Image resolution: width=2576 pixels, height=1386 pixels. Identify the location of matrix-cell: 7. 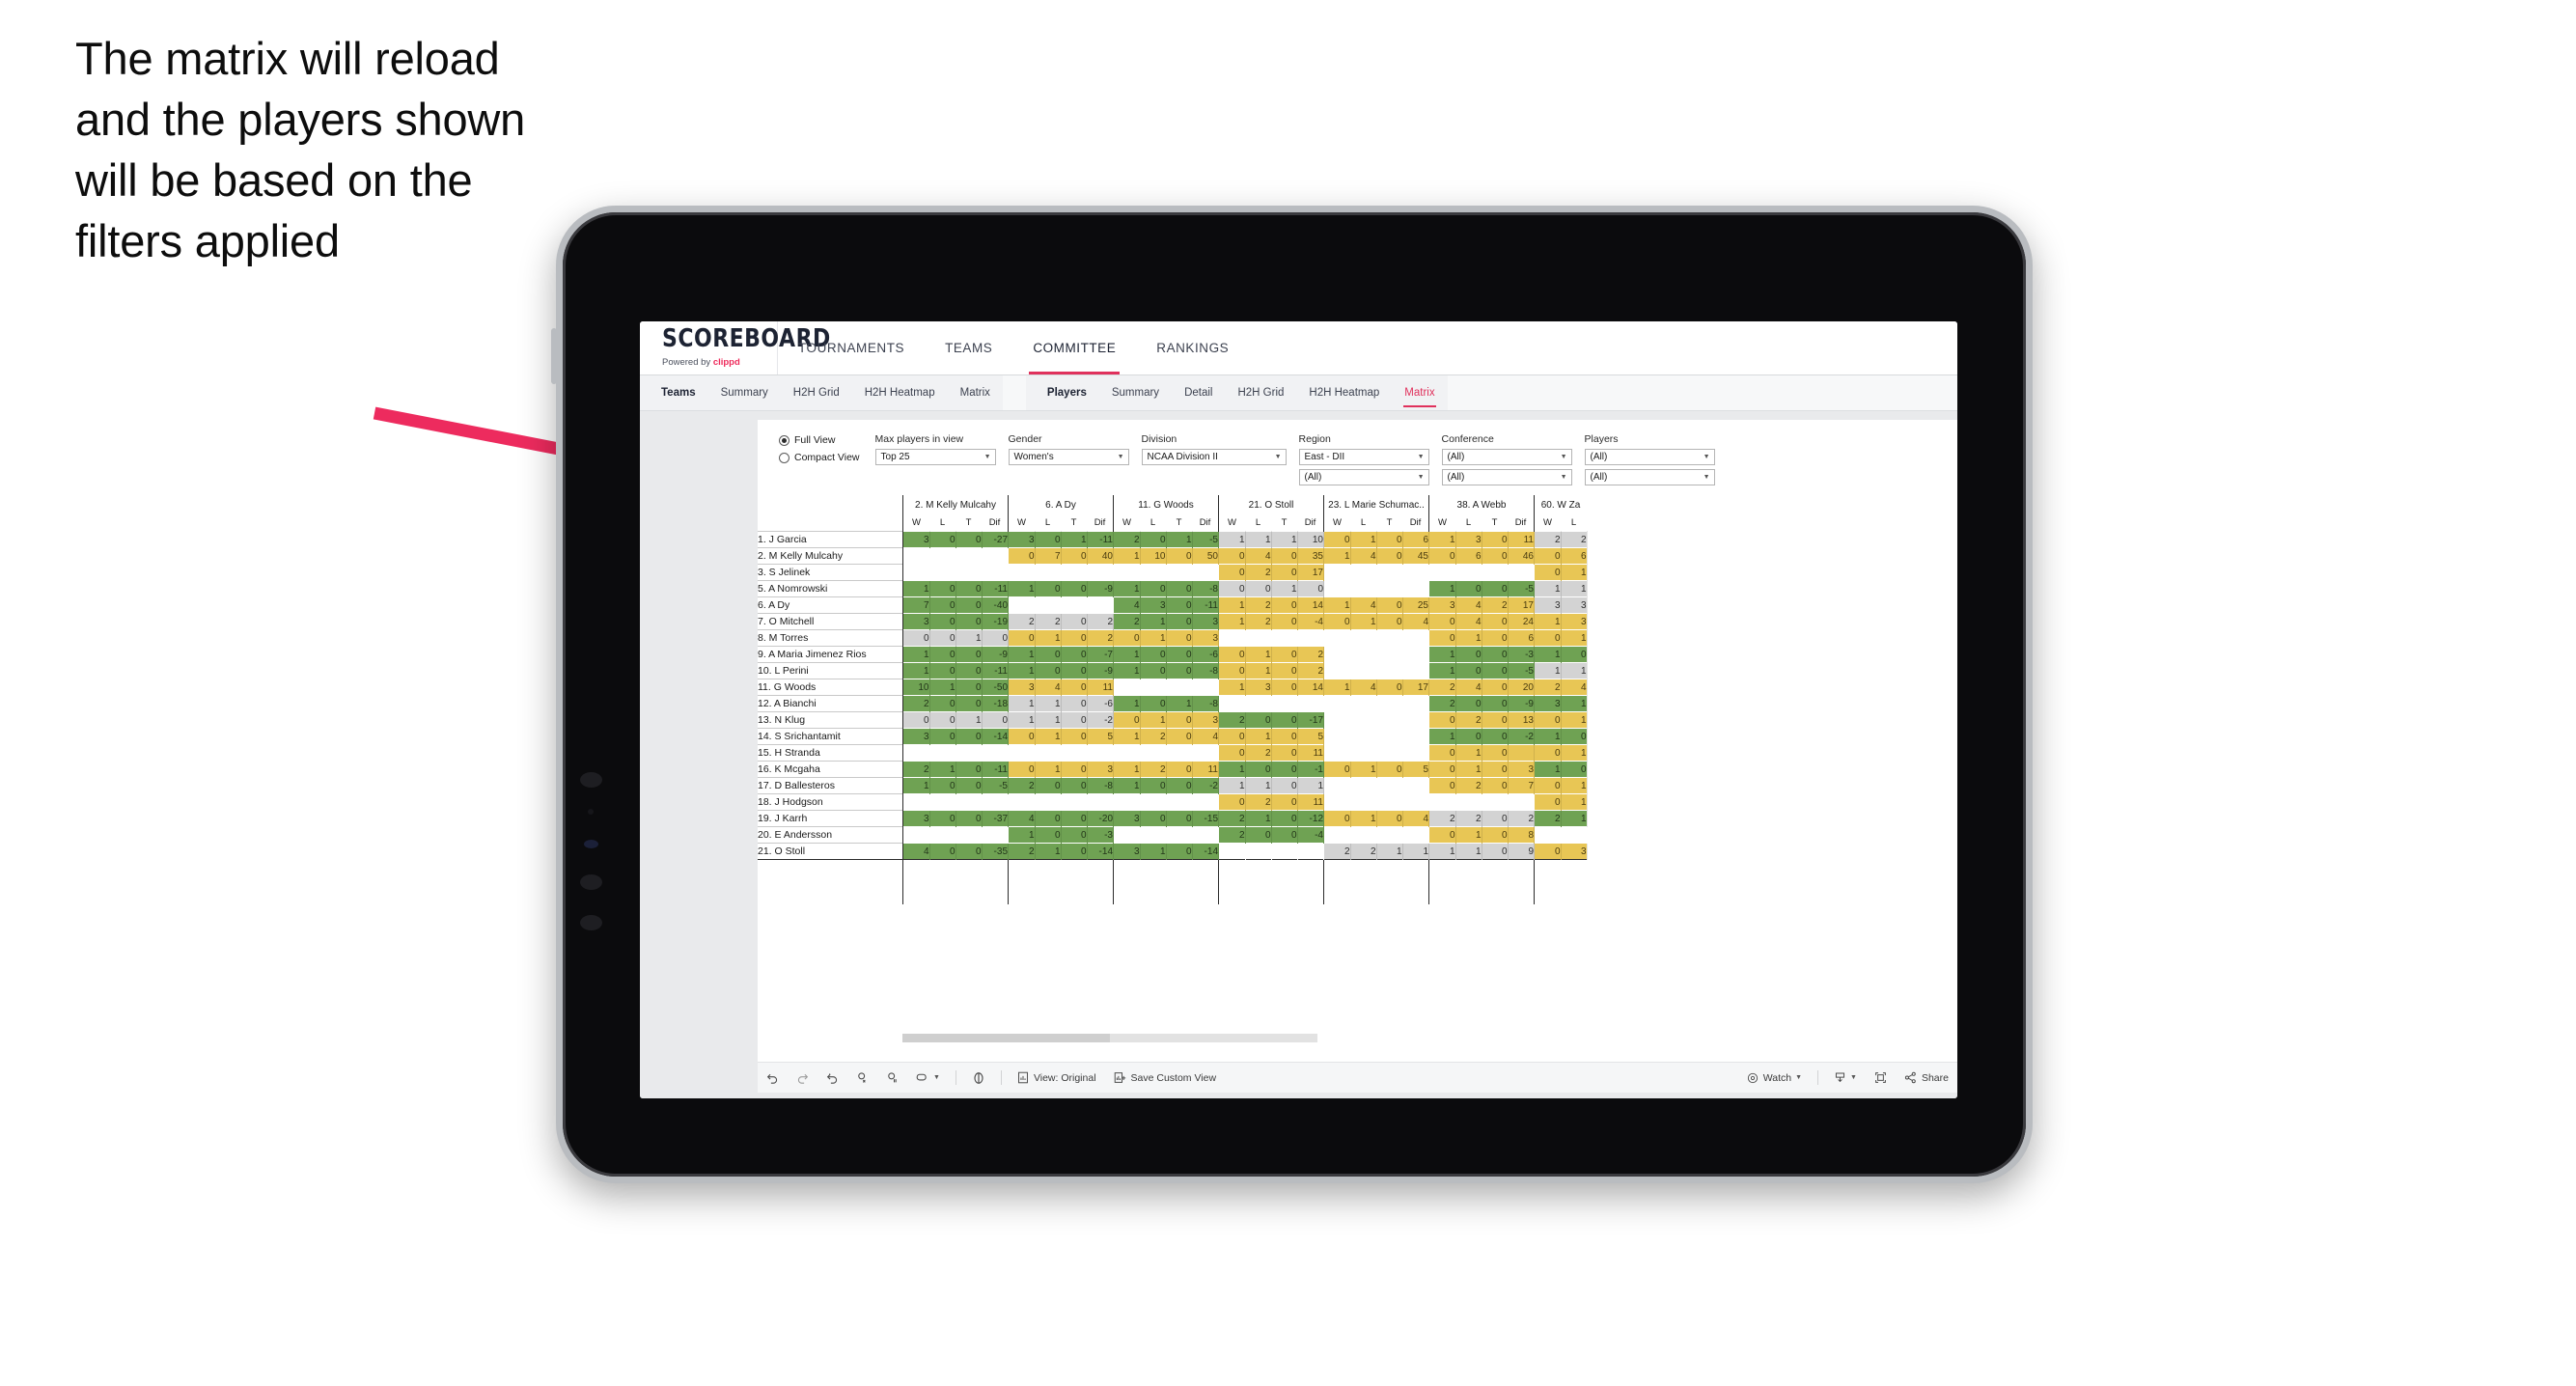
(1048, 556).